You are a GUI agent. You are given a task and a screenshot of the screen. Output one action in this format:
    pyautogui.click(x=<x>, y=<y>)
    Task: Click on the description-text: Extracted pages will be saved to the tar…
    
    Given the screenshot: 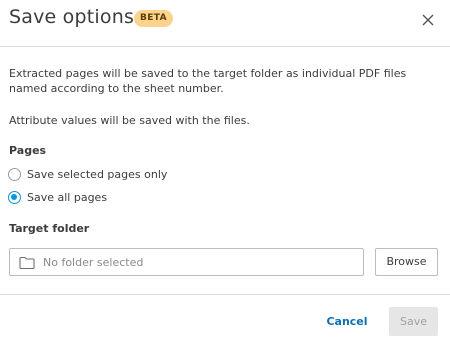 What is the action you would take?
    pyautogui.click(x=208, y=81)
    